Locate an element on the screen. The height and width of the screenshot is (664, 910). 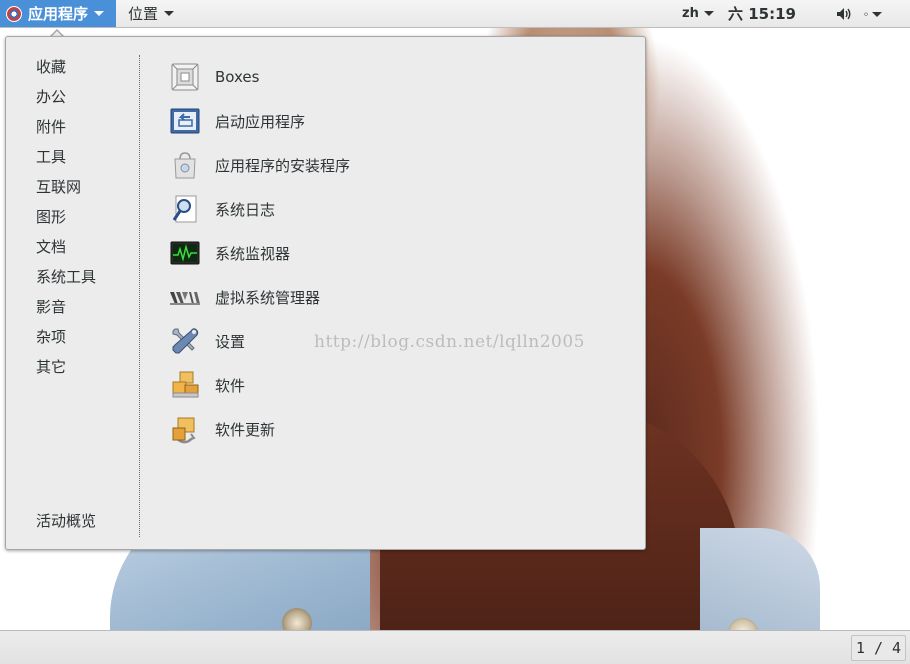
virt-manager-icon is located at coordinates (185, 297).